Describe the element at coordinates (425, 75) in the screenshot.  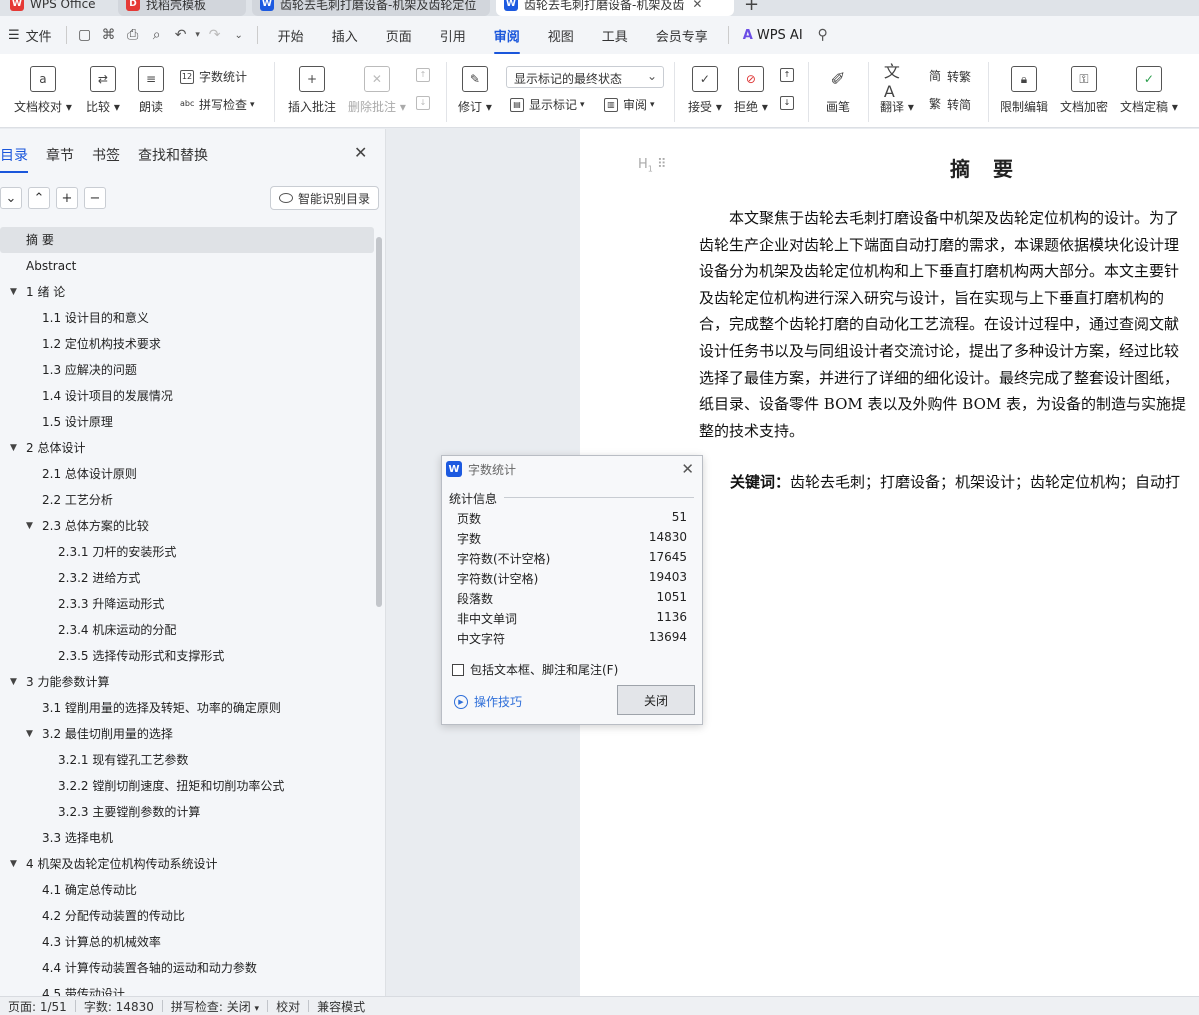
I see `prev-comment-button: ↑` at that location.